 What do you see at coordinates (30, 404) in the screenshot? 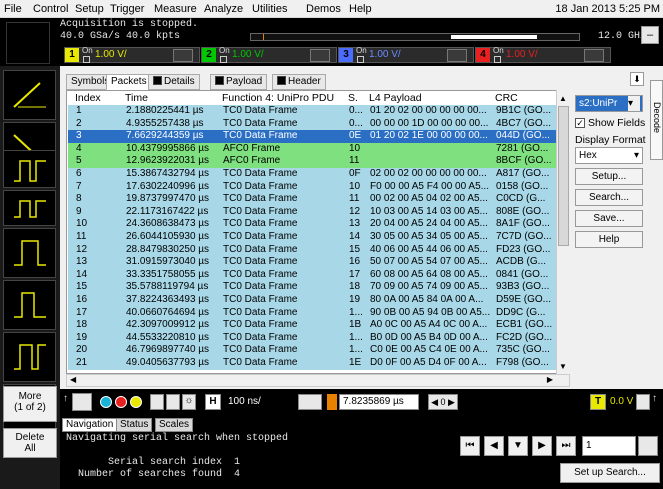
I see `more-button: More (1 of 2)` at bounding box center [30, 404].